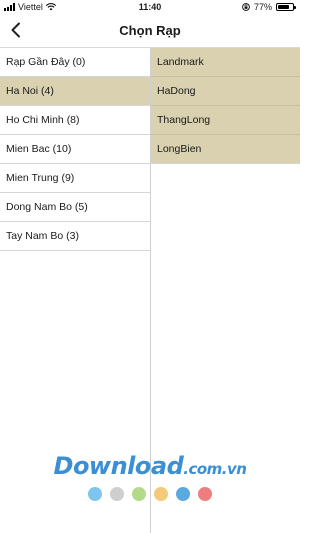 The image size is (320, 533). Describe the element at coordinates (30, 91) in the screenshot. I see `region-item-label: Ha Noi (4)` at that location.